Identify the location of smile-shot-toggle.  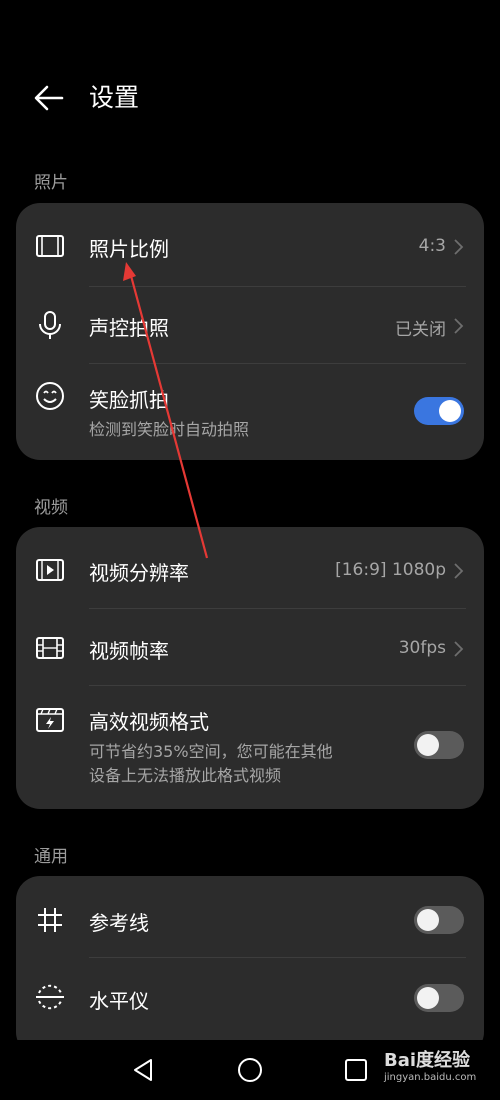
(439, 411).